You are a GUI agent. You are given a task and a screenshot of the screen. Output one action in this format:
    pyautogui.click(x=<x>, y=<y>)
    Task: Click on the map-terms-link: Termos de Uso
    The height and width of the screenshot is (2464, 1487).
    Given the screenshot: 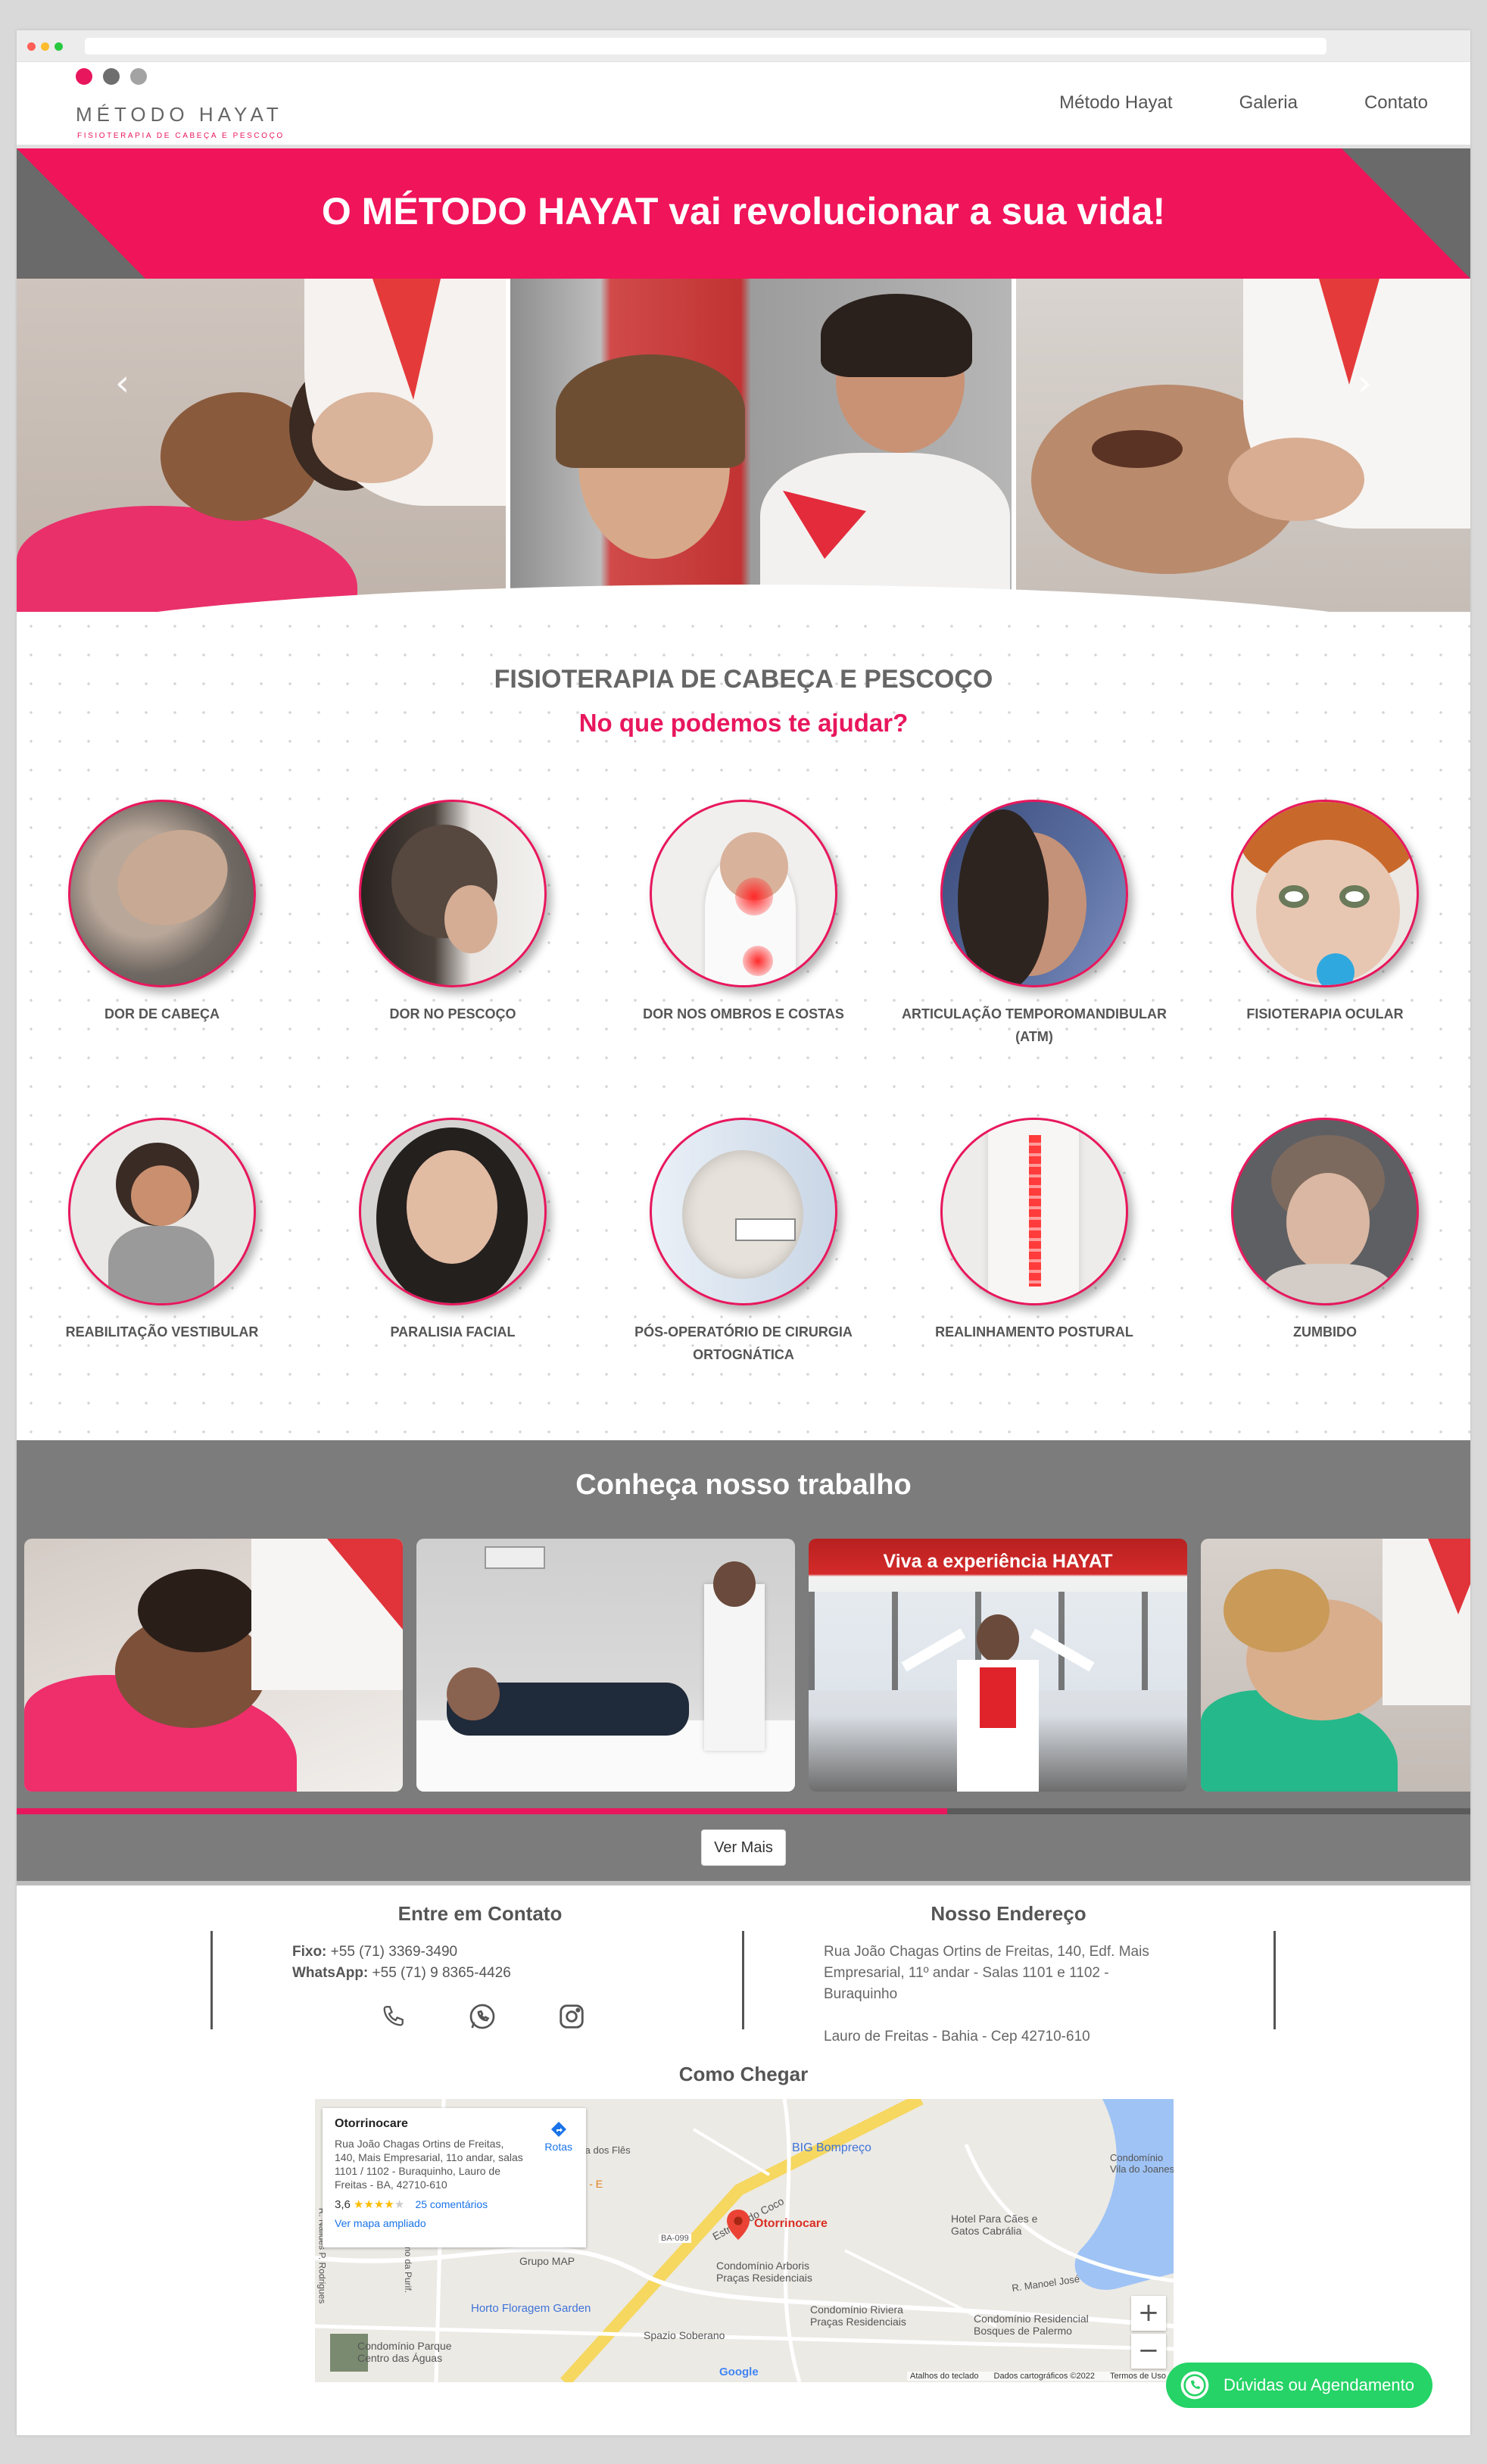 What is the action you would take?
    pyautogui.click(x=1138, y=2377)
    